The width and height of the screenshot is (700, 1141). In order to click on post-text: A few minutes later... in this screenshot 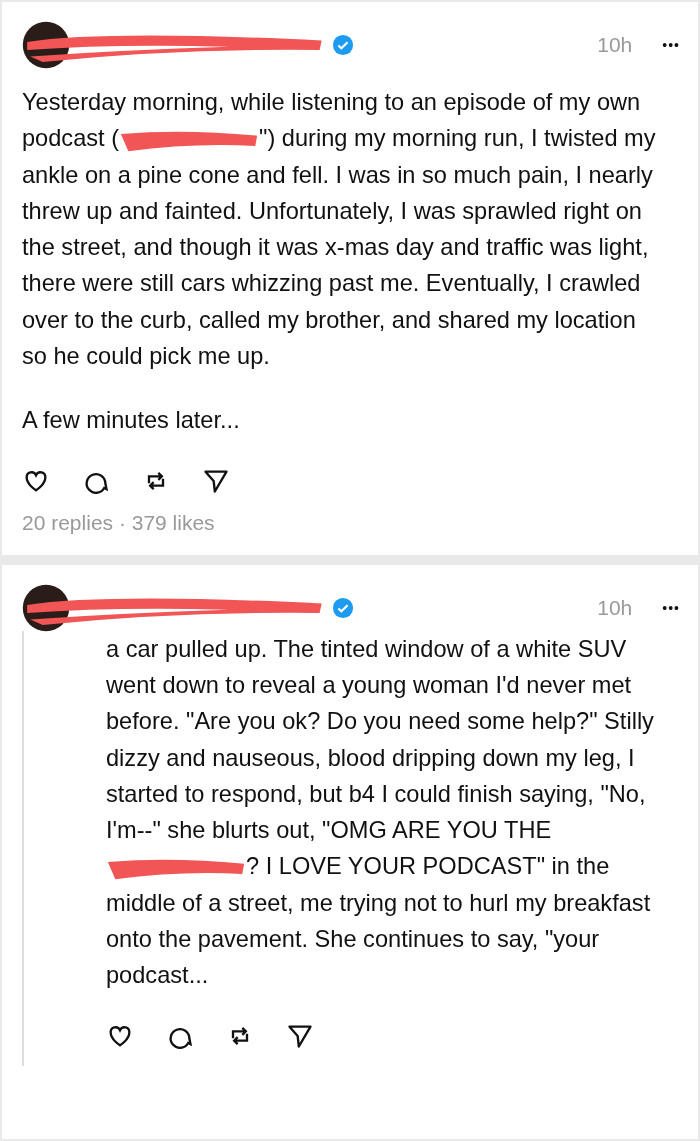, I will do `click(131, 421)`.